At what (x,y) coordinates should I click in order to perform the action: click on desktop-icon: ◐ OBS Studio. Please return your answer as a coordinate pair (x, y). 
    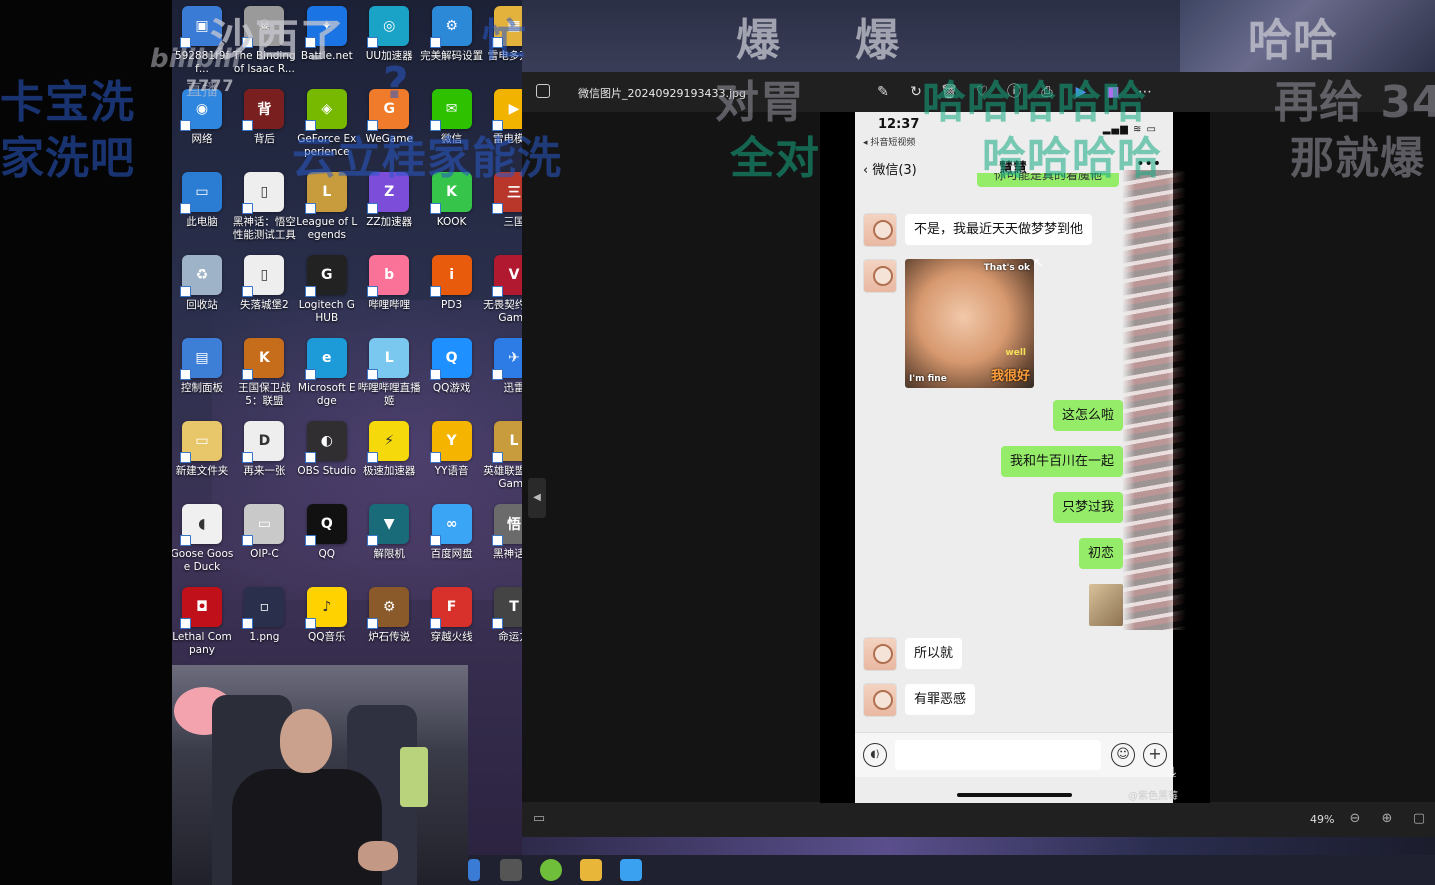
    Looking at the image, I should click on (327, 449).